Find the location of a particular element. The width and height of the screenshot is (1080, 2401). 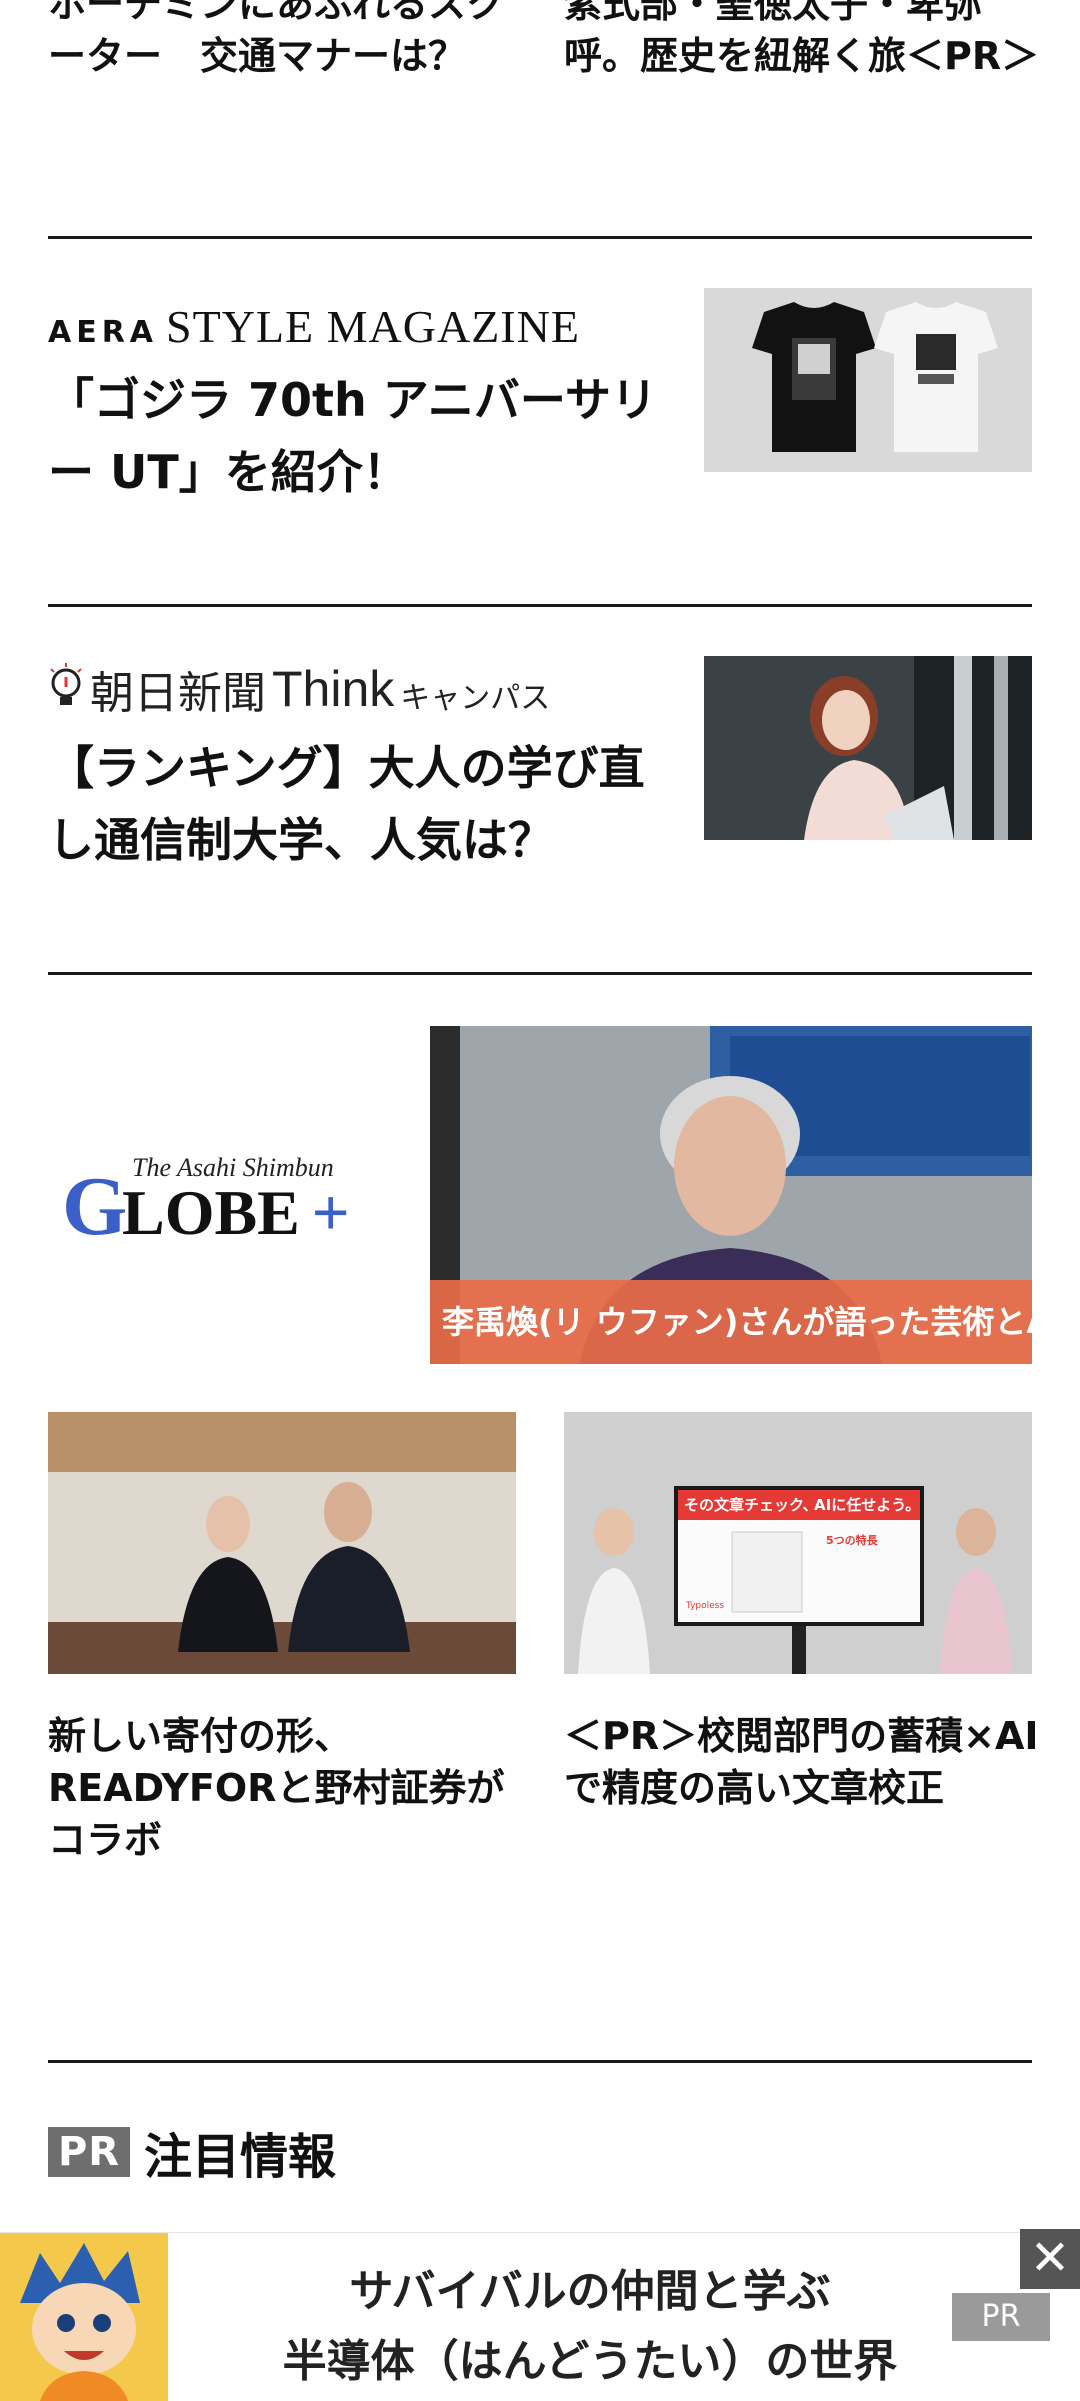

article-link-godzilla-ut: 「ゴジラ 70th アニバーサリー UT」を紹介！ is located at coordinates (368, 436).